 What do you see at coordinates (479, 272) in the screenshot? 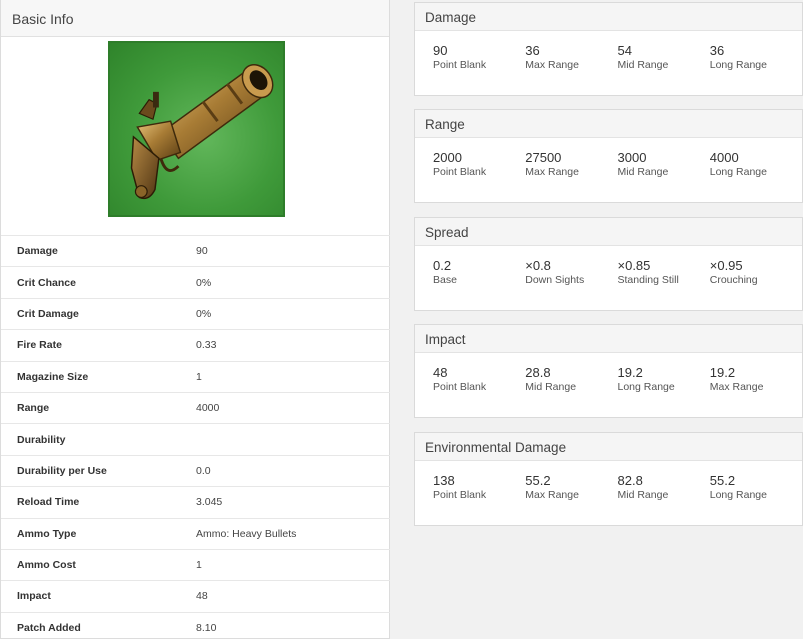
I see `card-cell: 0.2 Base` at bounding box center [479, 272].